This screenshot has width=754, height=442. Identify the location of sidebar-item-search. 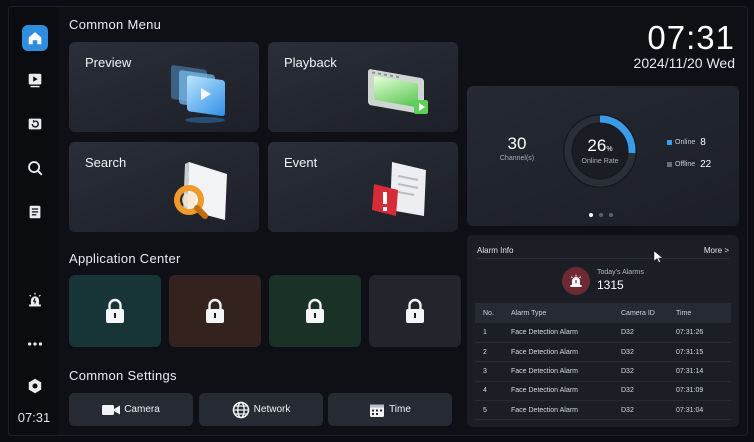
(35, 168).